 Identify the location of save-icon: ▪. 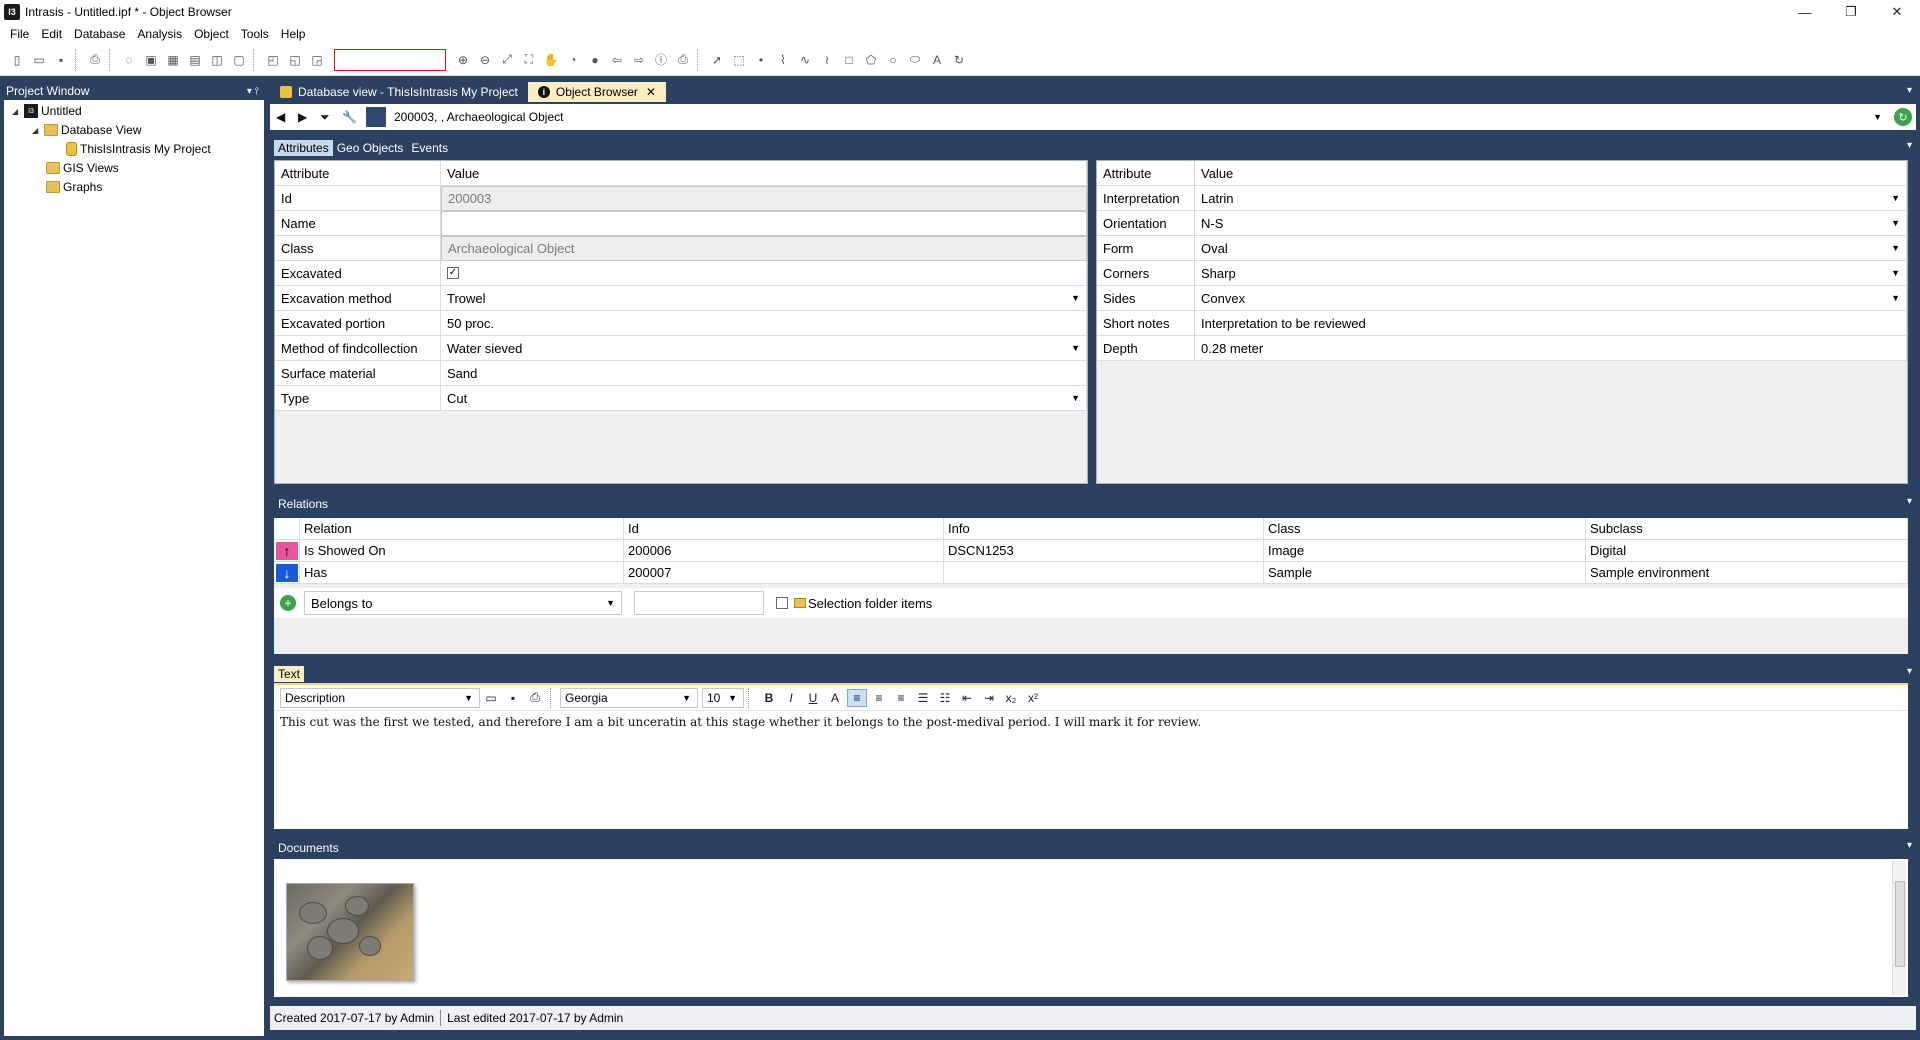
(61, 60).